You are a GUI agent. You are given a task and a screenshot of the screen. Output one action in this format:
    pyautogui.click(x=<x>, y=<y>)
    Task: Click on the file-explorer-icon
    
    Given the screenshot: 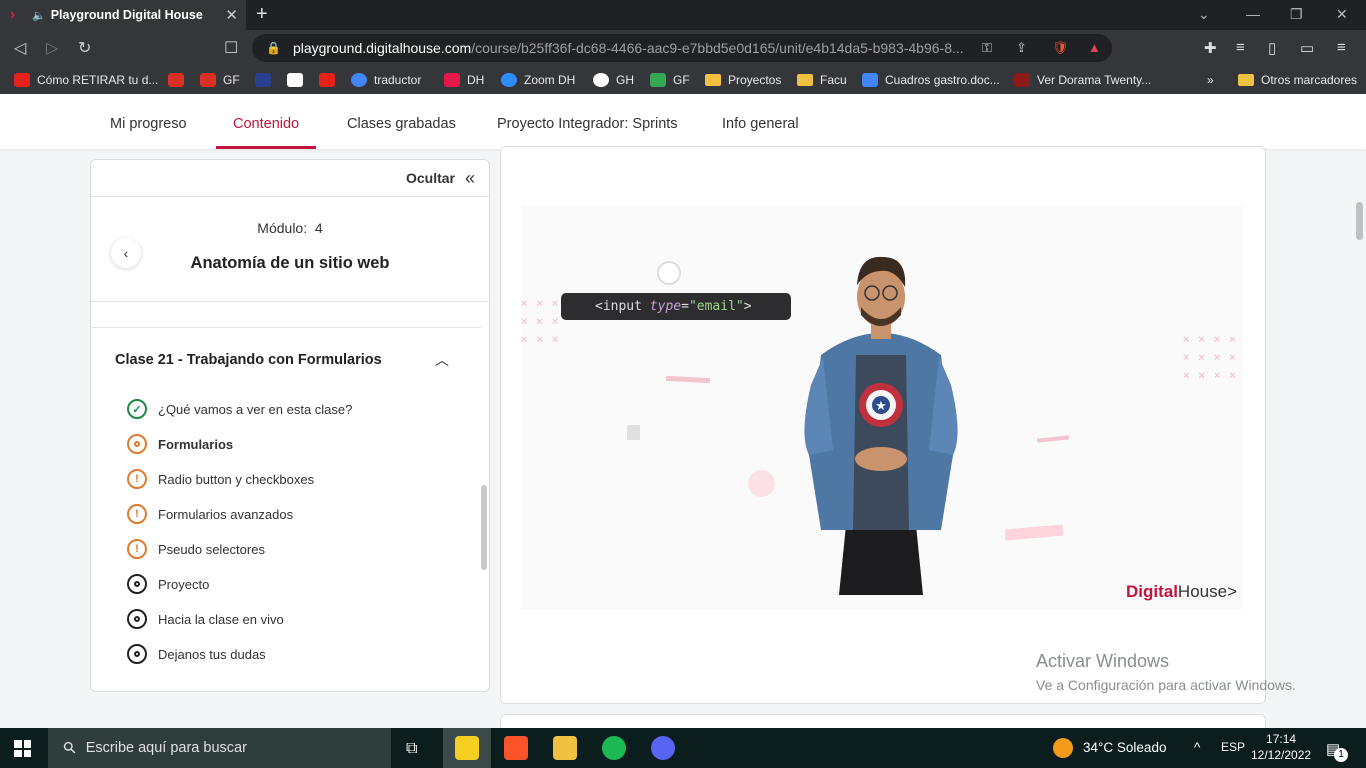 What is the action you would take?
    pyautogui.click(x=565, y=748)
    